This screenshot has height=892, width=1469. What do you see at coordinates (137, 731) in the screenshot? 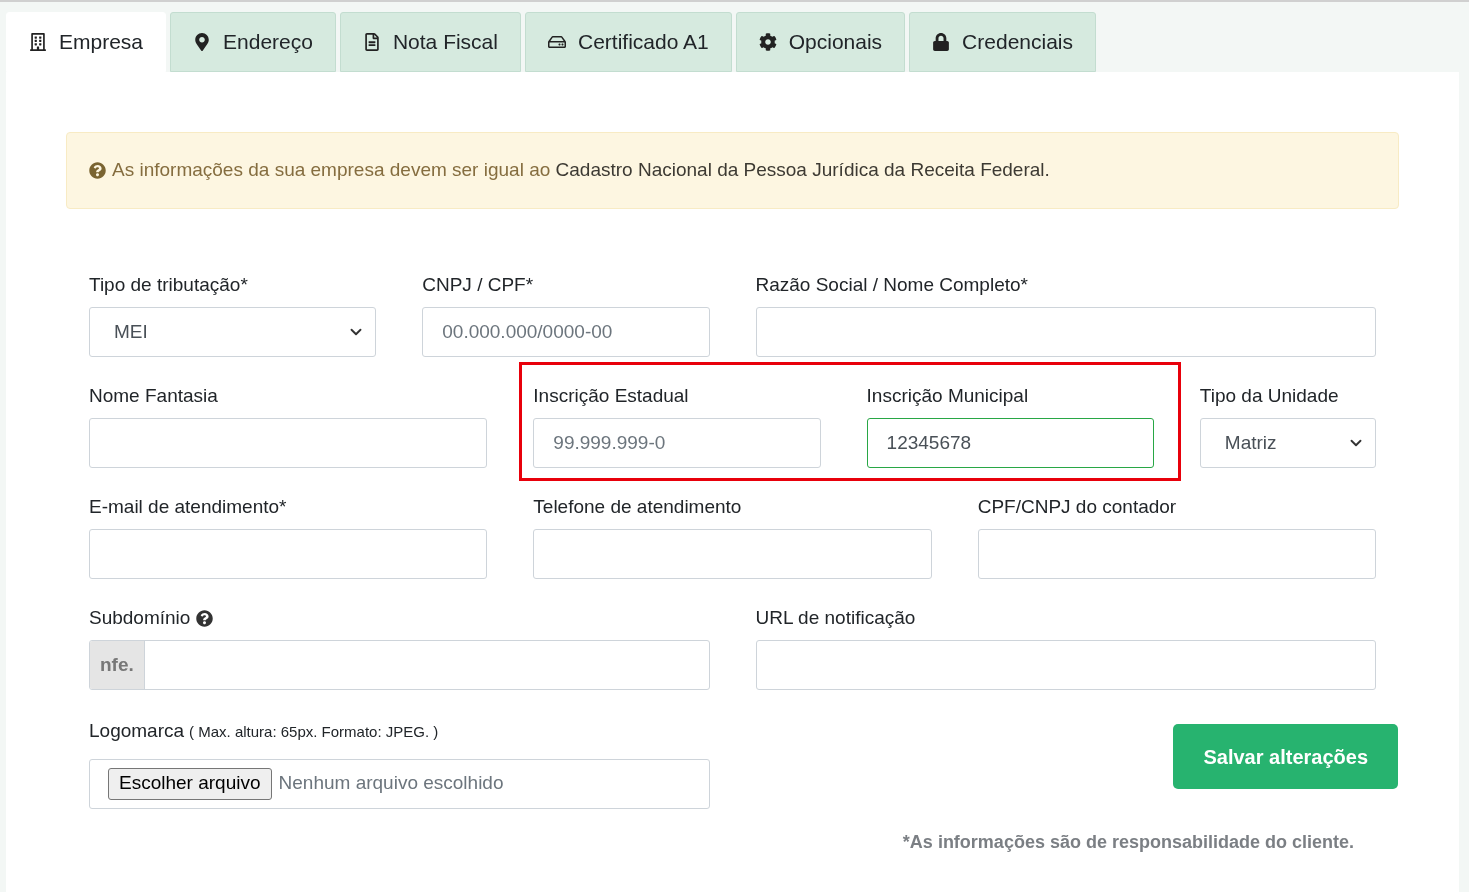
I see `field-label: Logomarca` at bounding box center [137, 731].